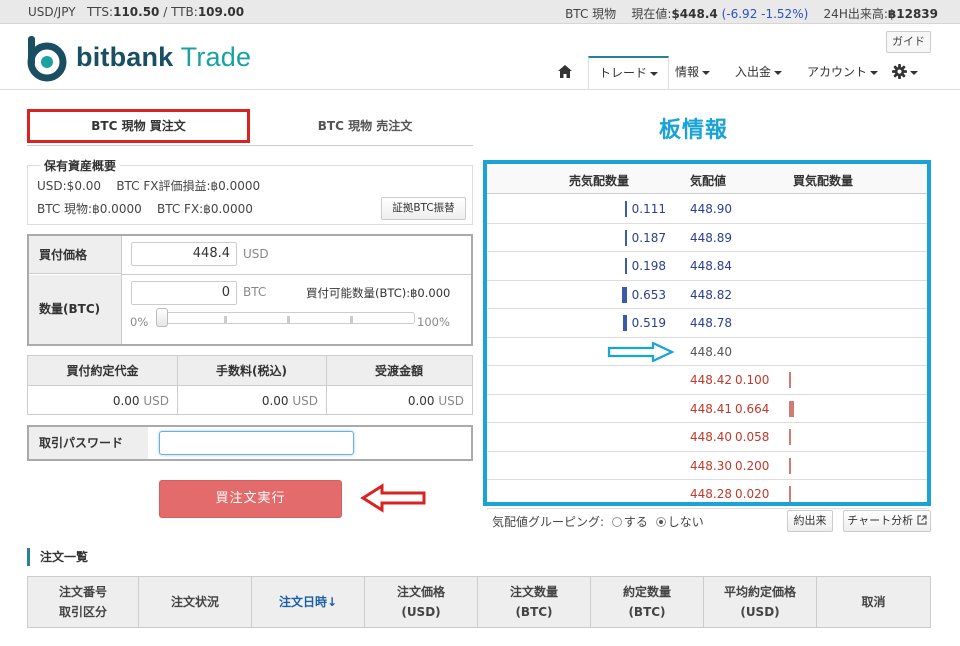 The width and height of the screenshot is (960, 646). I want to click on orders-col-header-4: 注文数量 (BTC), so click(534, 602).